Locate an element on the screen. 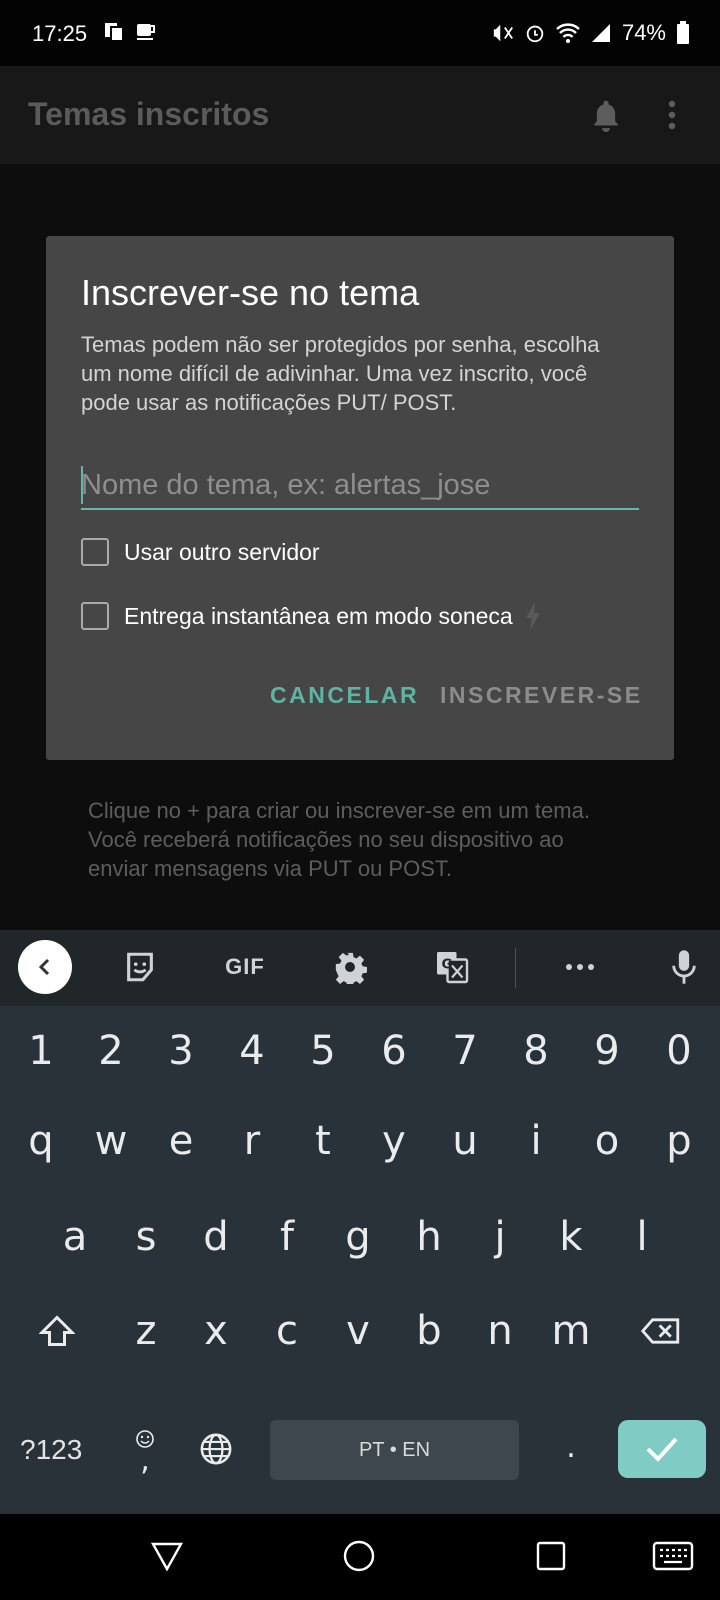  home-circle-icon is located at coordinates (359, 1556).